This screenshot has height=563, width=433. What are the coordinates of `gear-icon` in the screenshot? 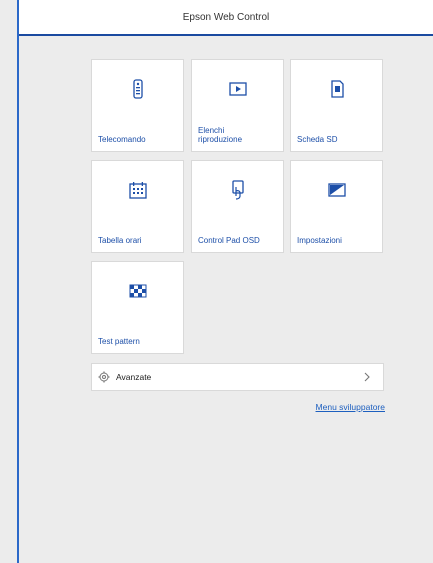 It's located at (104, 377).